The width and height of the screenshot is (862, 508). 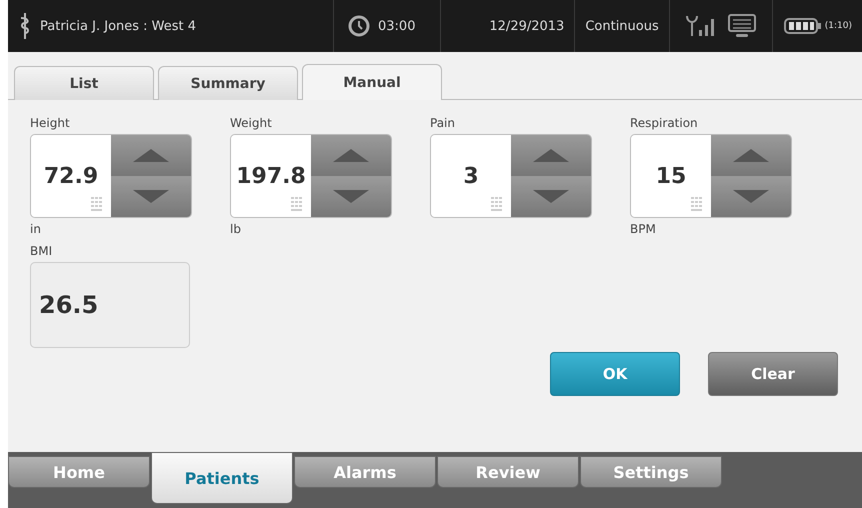 What do you see at coordinates (68, 305) in the screenshot?
I see `field-value: 26.5` at bounding box center [68, 305].